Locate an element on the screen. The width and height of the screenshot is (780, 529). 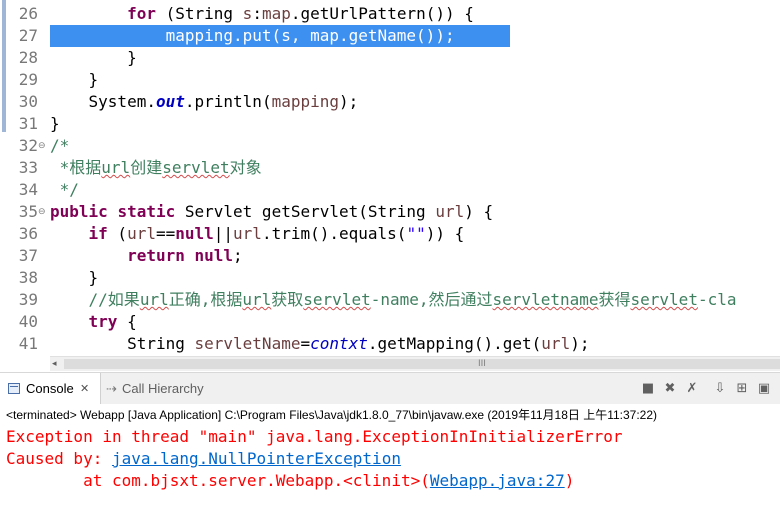
code-token: servletname is located at coordinates (545, 299).